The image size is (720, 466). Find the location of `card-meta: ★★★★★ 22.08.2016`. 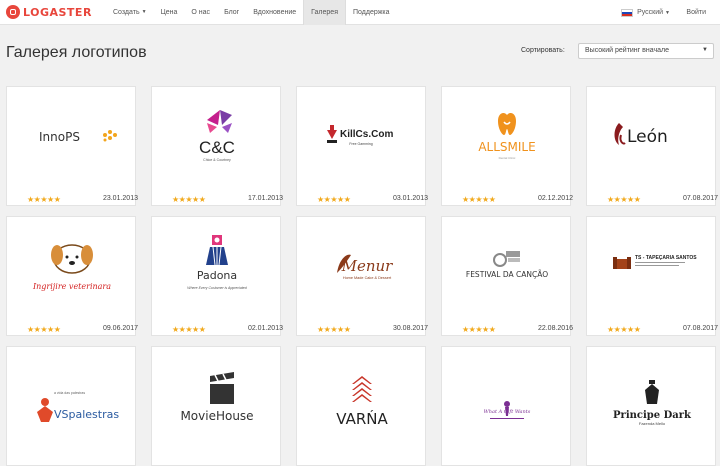

card-meta: ★★★★★ 22.08.2016 is located at coordinates (507, 330).